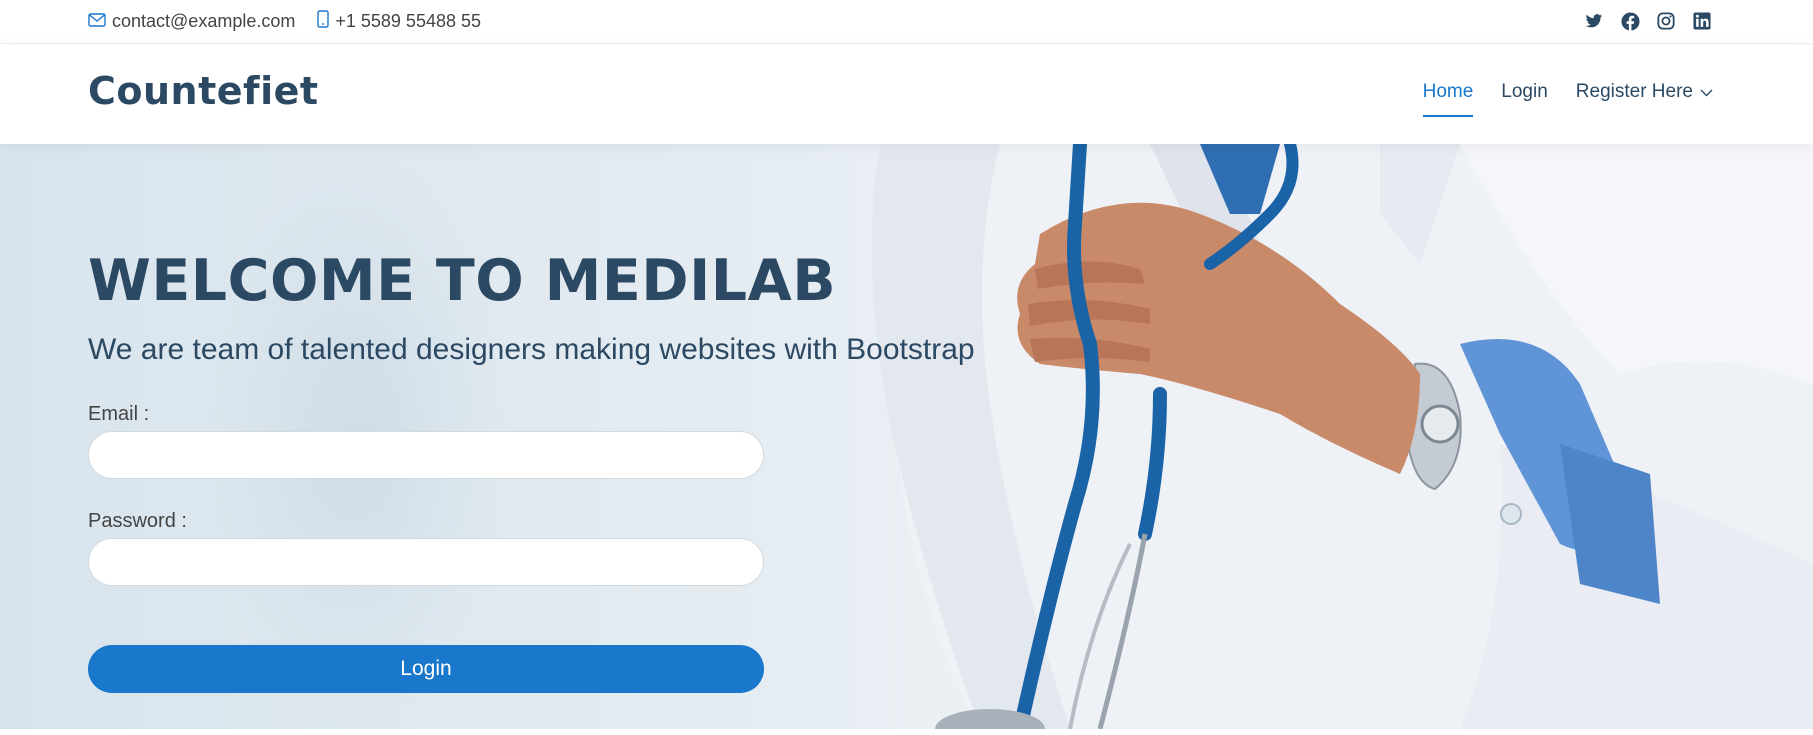  I want to click on nav-register: Register Here, so click(1644, 96).